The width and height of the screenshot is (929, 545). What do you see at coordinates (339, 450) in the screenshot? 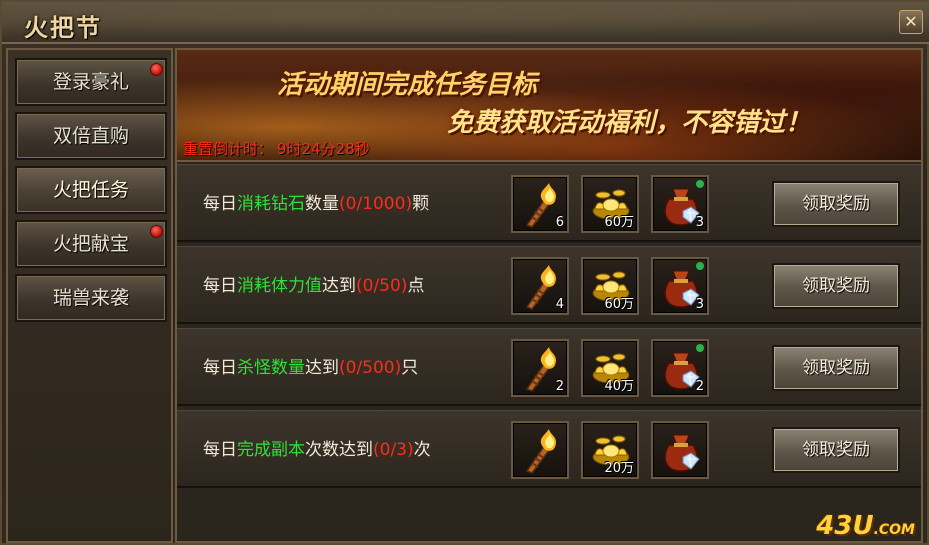
I see `task-desc-middle: 次数达到` at bounding box center [339, 450].